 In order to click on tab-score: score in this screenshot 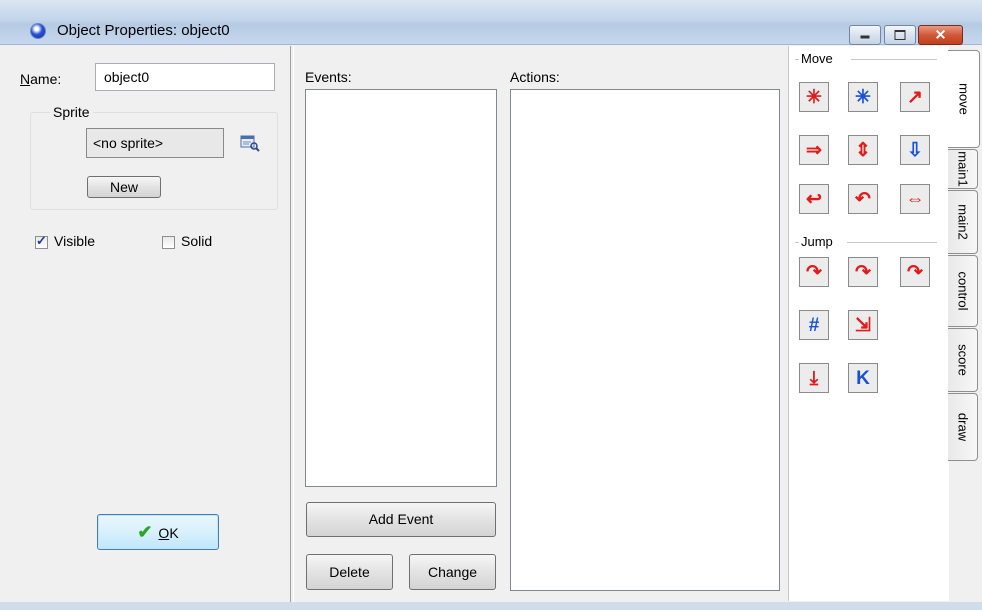, I will do `click(963, 360)`.